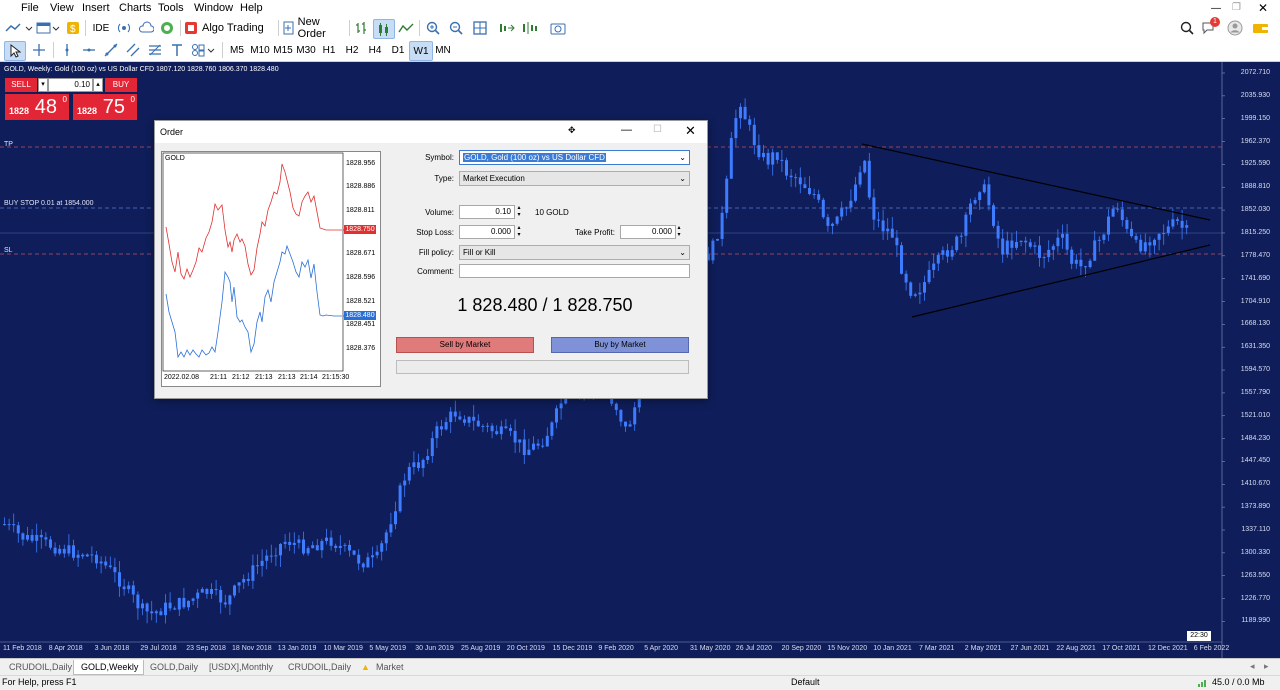 Image resolution: width=1280 pixels, height=690 pixels. What do you see at coordinates (171, 8) in the screenshot?
I see `menu-tools: Tools` at bounding box center [171, 8].